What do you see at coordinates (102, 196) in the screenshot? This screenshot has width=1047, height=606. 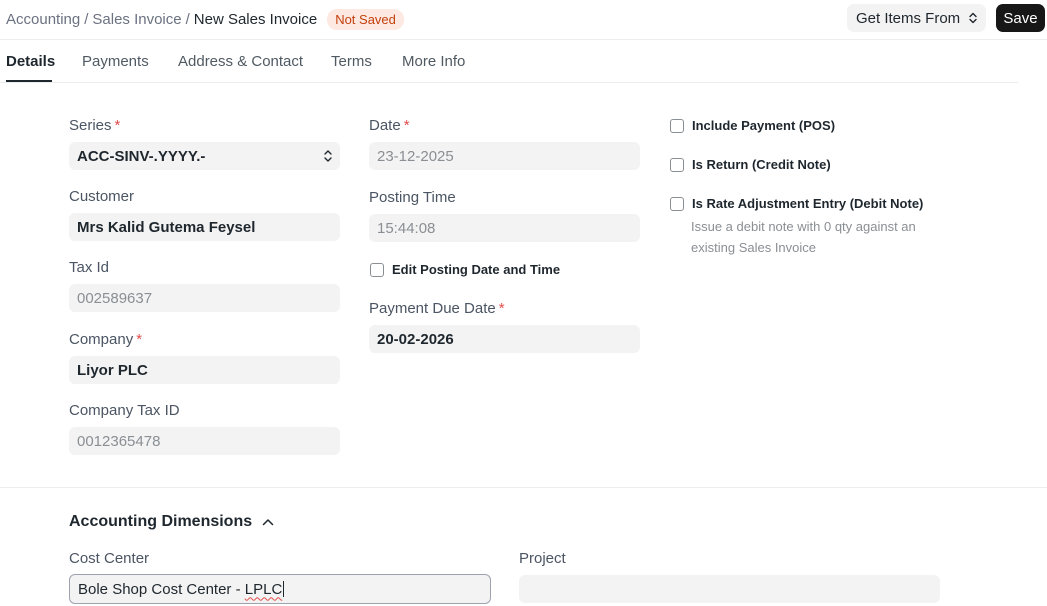 I see `customer-label: Customer` at bounding box center [102, 196].